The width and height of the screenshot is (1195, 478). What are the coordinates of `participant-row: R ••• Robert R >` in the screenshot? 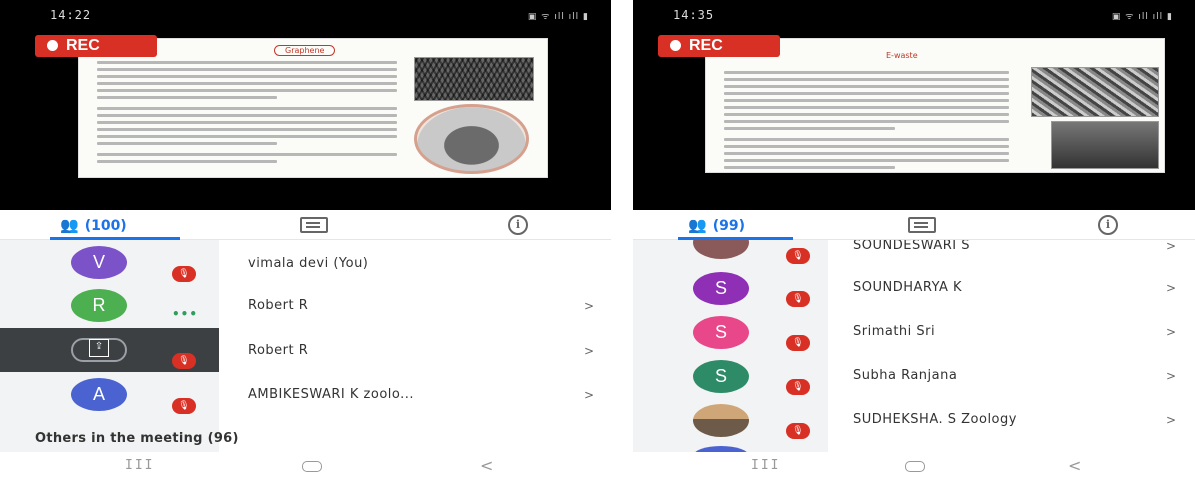 It's located at (305, 307).